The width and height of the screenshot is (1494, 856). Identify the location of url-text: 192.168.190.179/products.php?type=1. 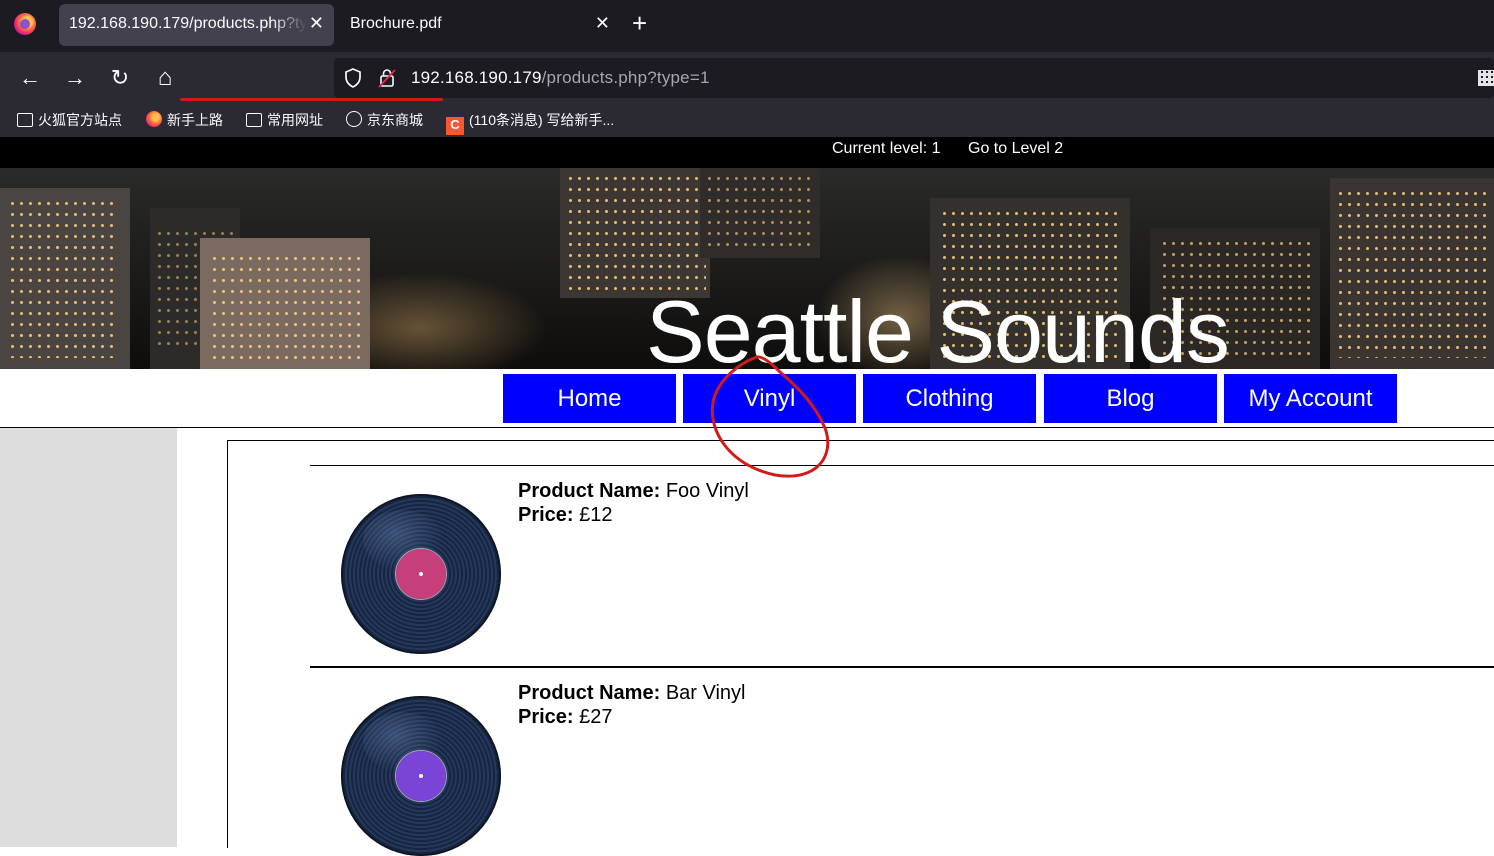
(560, 78).